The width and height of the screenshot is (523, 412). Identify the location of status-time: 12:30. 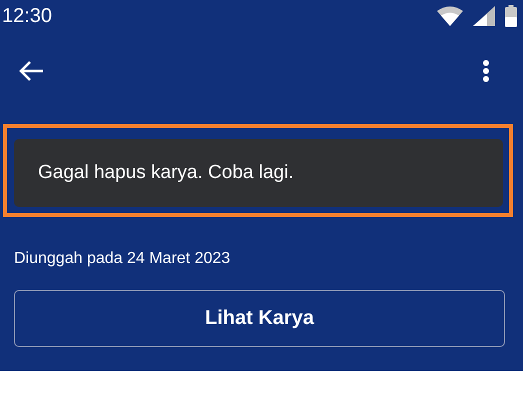
(27, 16).